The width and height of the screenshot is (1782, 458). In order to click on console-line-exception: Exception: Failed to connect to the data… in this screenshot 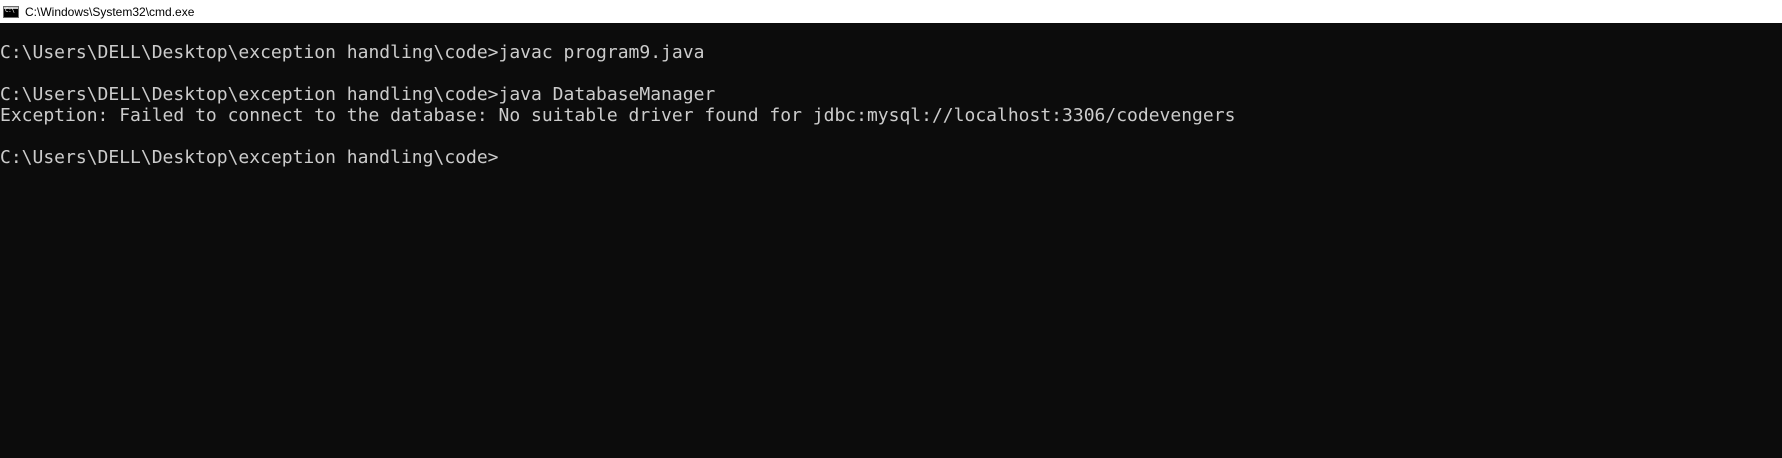, I will do `click(618, 115)`.